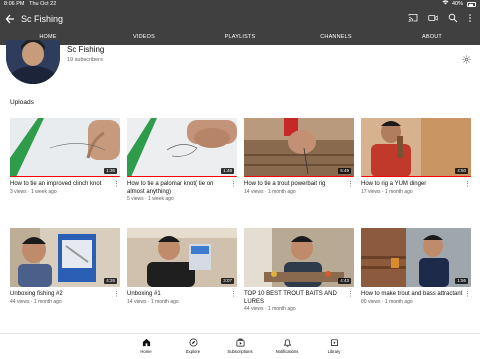 Image resolution: width=480 pixels, height=359 pixels. I want to click on video-duration: 1:48, so click(227, 171).